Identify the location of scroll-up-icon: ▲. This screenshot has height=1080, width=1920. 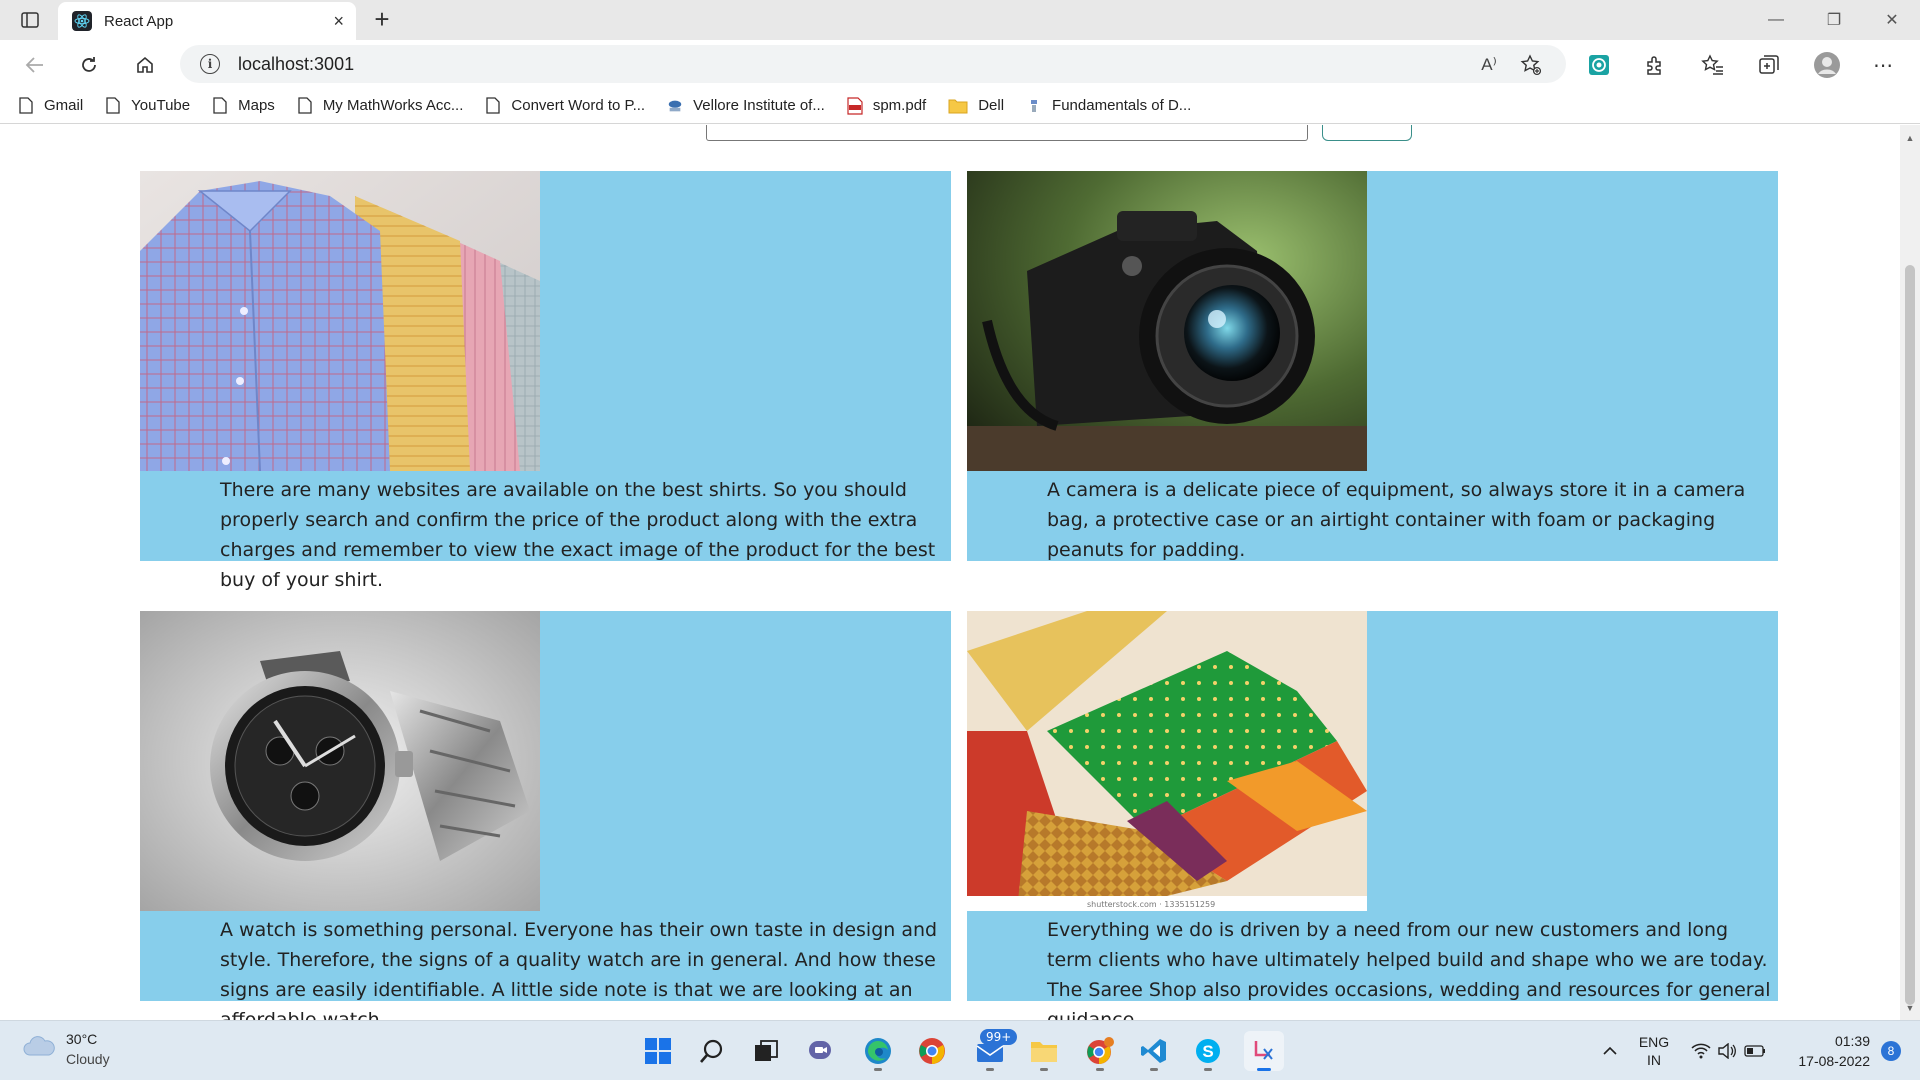
(1910, 138).